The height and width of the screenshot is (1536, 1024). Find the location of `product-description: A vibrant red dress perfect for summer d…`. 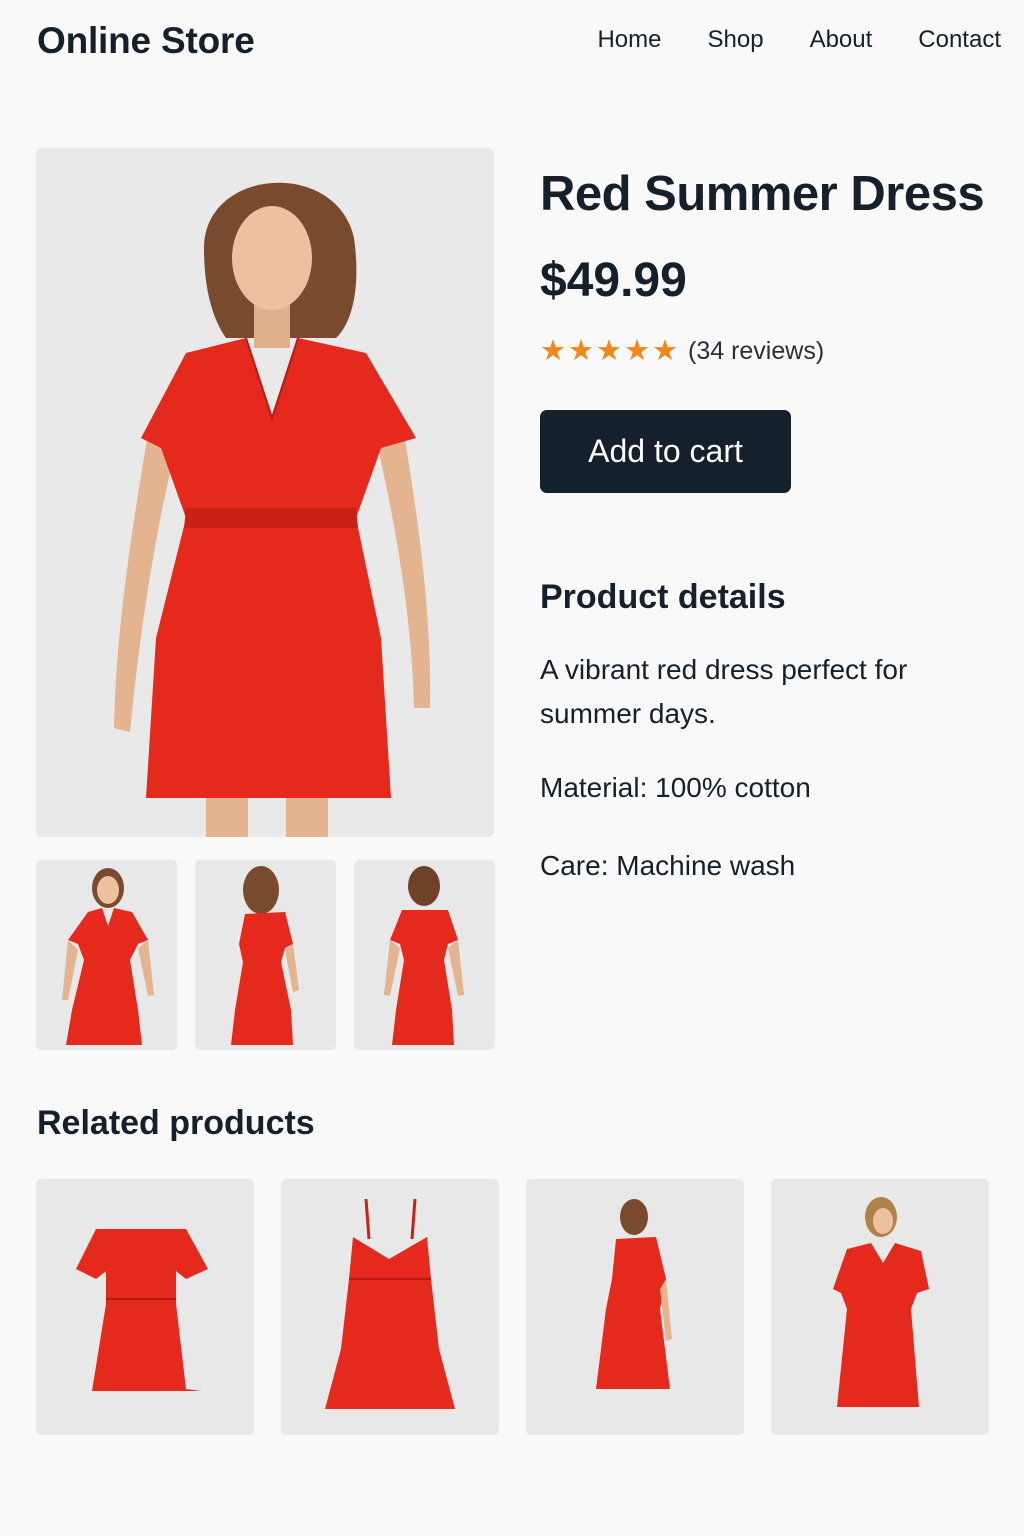

product-description: A vibrant red dress perfect for summer d… is located at coordinates (724, 691).